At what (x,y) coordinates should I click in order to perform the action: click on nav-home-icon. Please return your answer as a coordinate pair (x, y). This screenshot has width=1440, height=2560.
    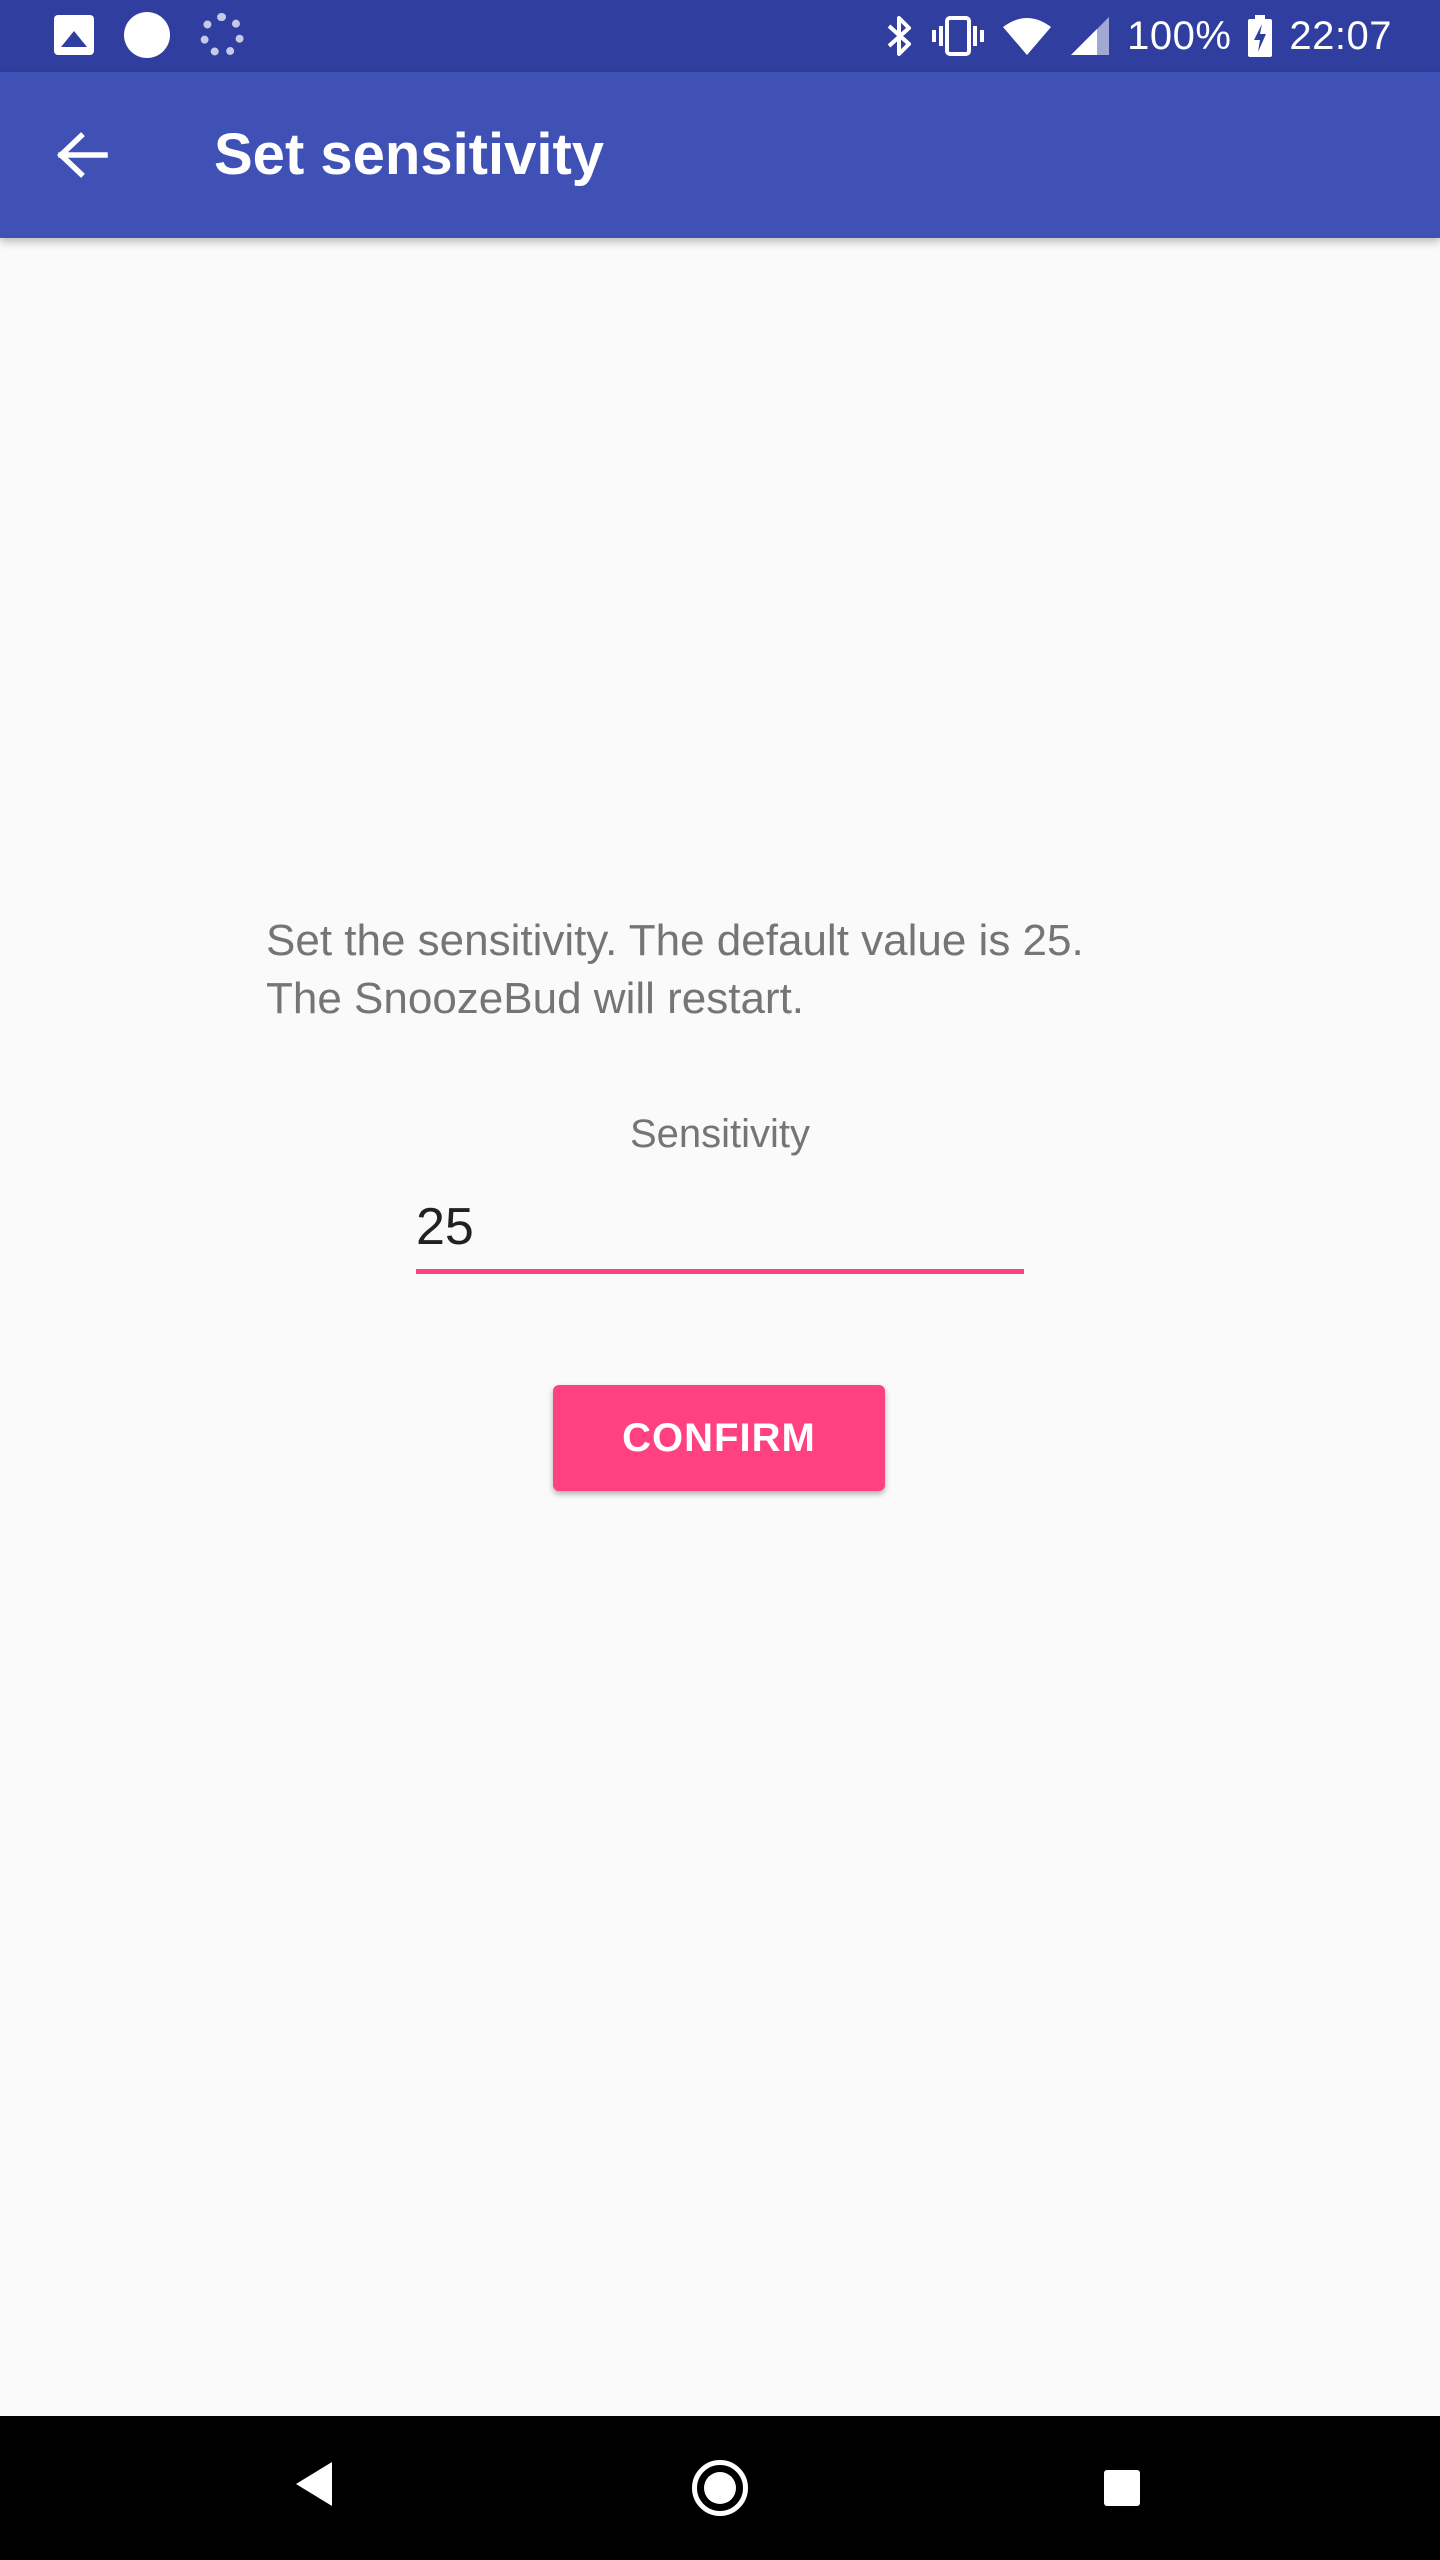
    Looking at the image, I should click on (720, 2488).